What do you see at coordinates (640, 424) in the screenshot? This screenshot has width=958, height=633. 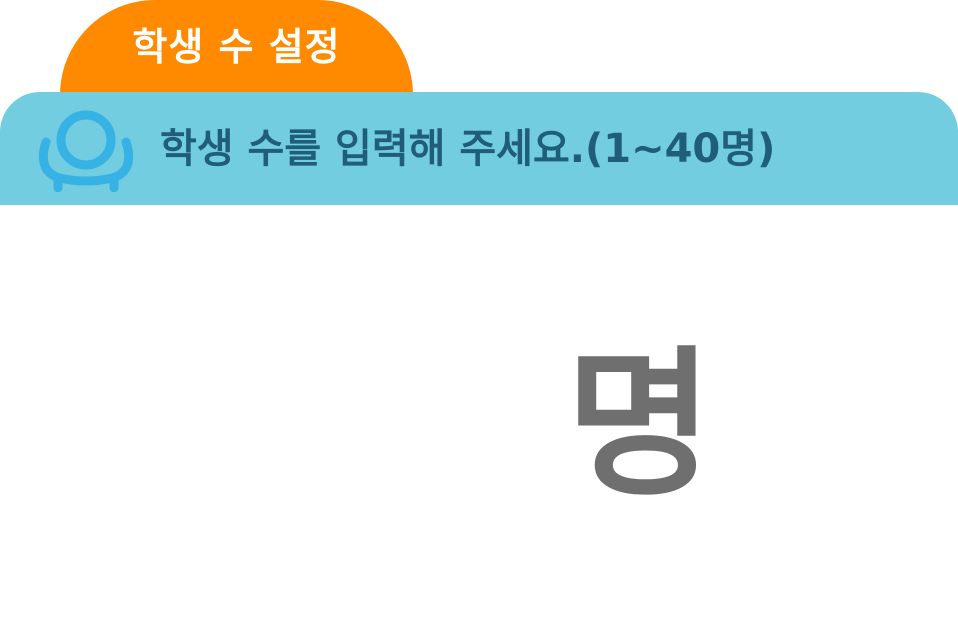 I see `unit-label: 명` at bounding box center [640, 424].